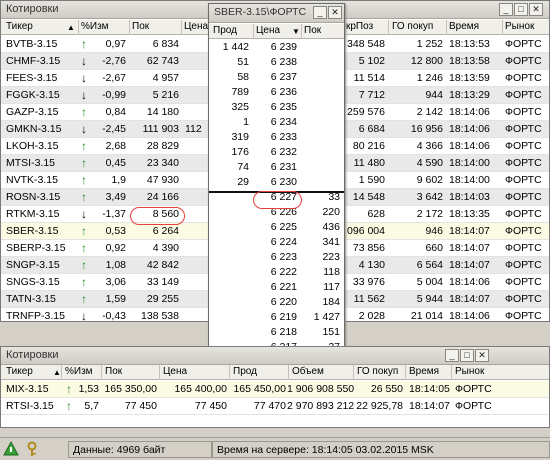 Image resolution: width=550 pixels, height=460 pixels. Describe the element at coordinates (32, 9) in the screenshot. I see `quotes-window-title: Котировки` at that location.